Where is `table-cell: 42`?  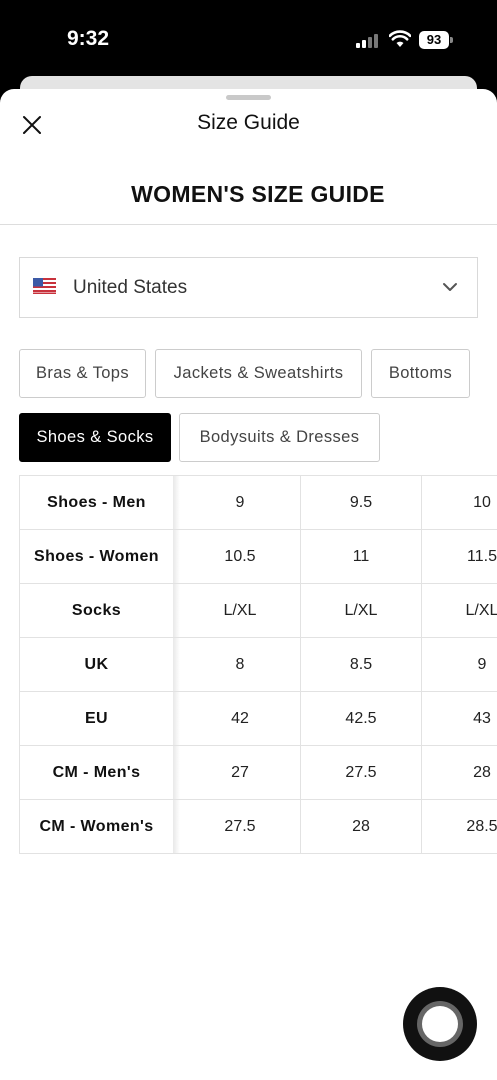 table-cell: 42 is located at coordinates (240, 718).